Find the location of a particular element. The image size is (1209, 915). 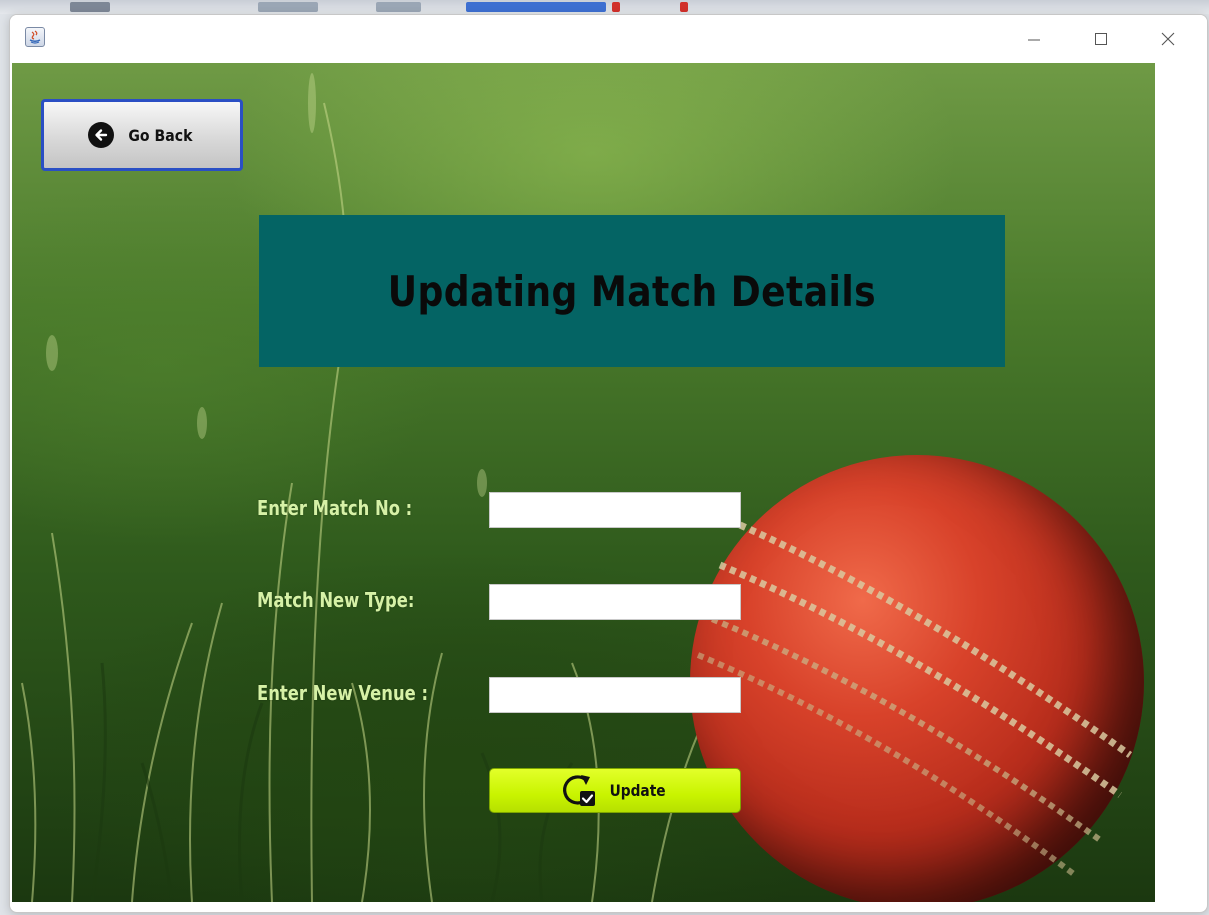

update-button: Update is located at coordinates (615, 790).